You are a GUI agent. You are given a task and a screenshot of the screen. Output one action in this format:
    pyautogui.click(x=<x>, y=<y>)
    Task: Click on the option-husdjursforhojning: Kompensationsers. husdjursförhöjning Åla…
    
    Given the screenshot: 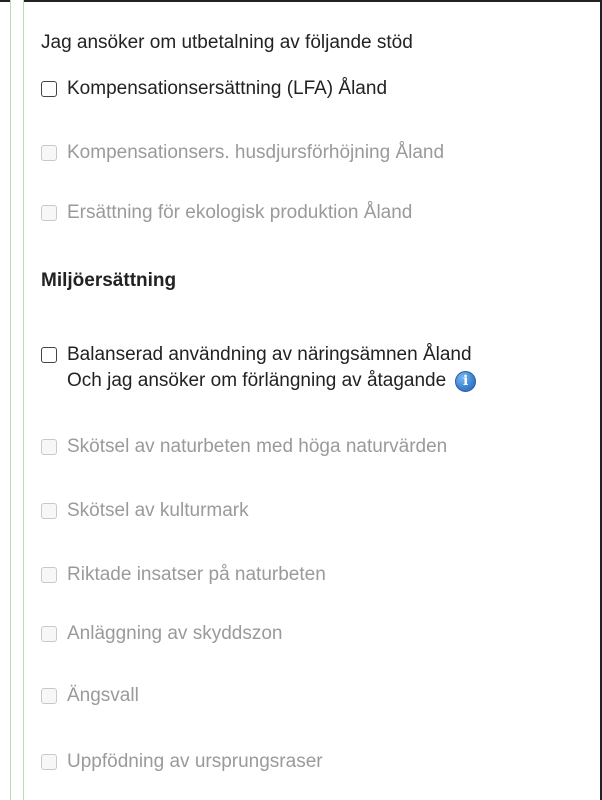 What is the action you would take?
    pyautogui.click(x=242, y=153)
    